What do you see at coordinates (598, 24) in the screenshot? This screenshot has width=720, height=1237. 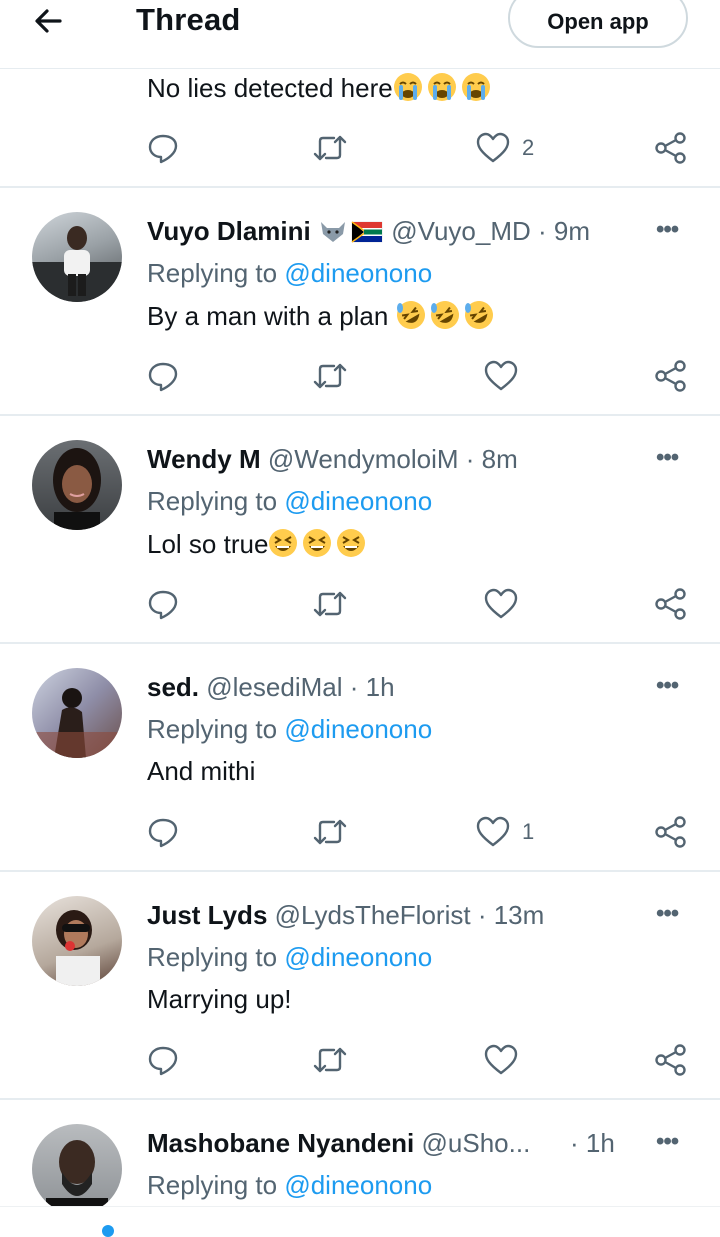 I see `open-app-button: Open app` at bounding box center [598, 24].